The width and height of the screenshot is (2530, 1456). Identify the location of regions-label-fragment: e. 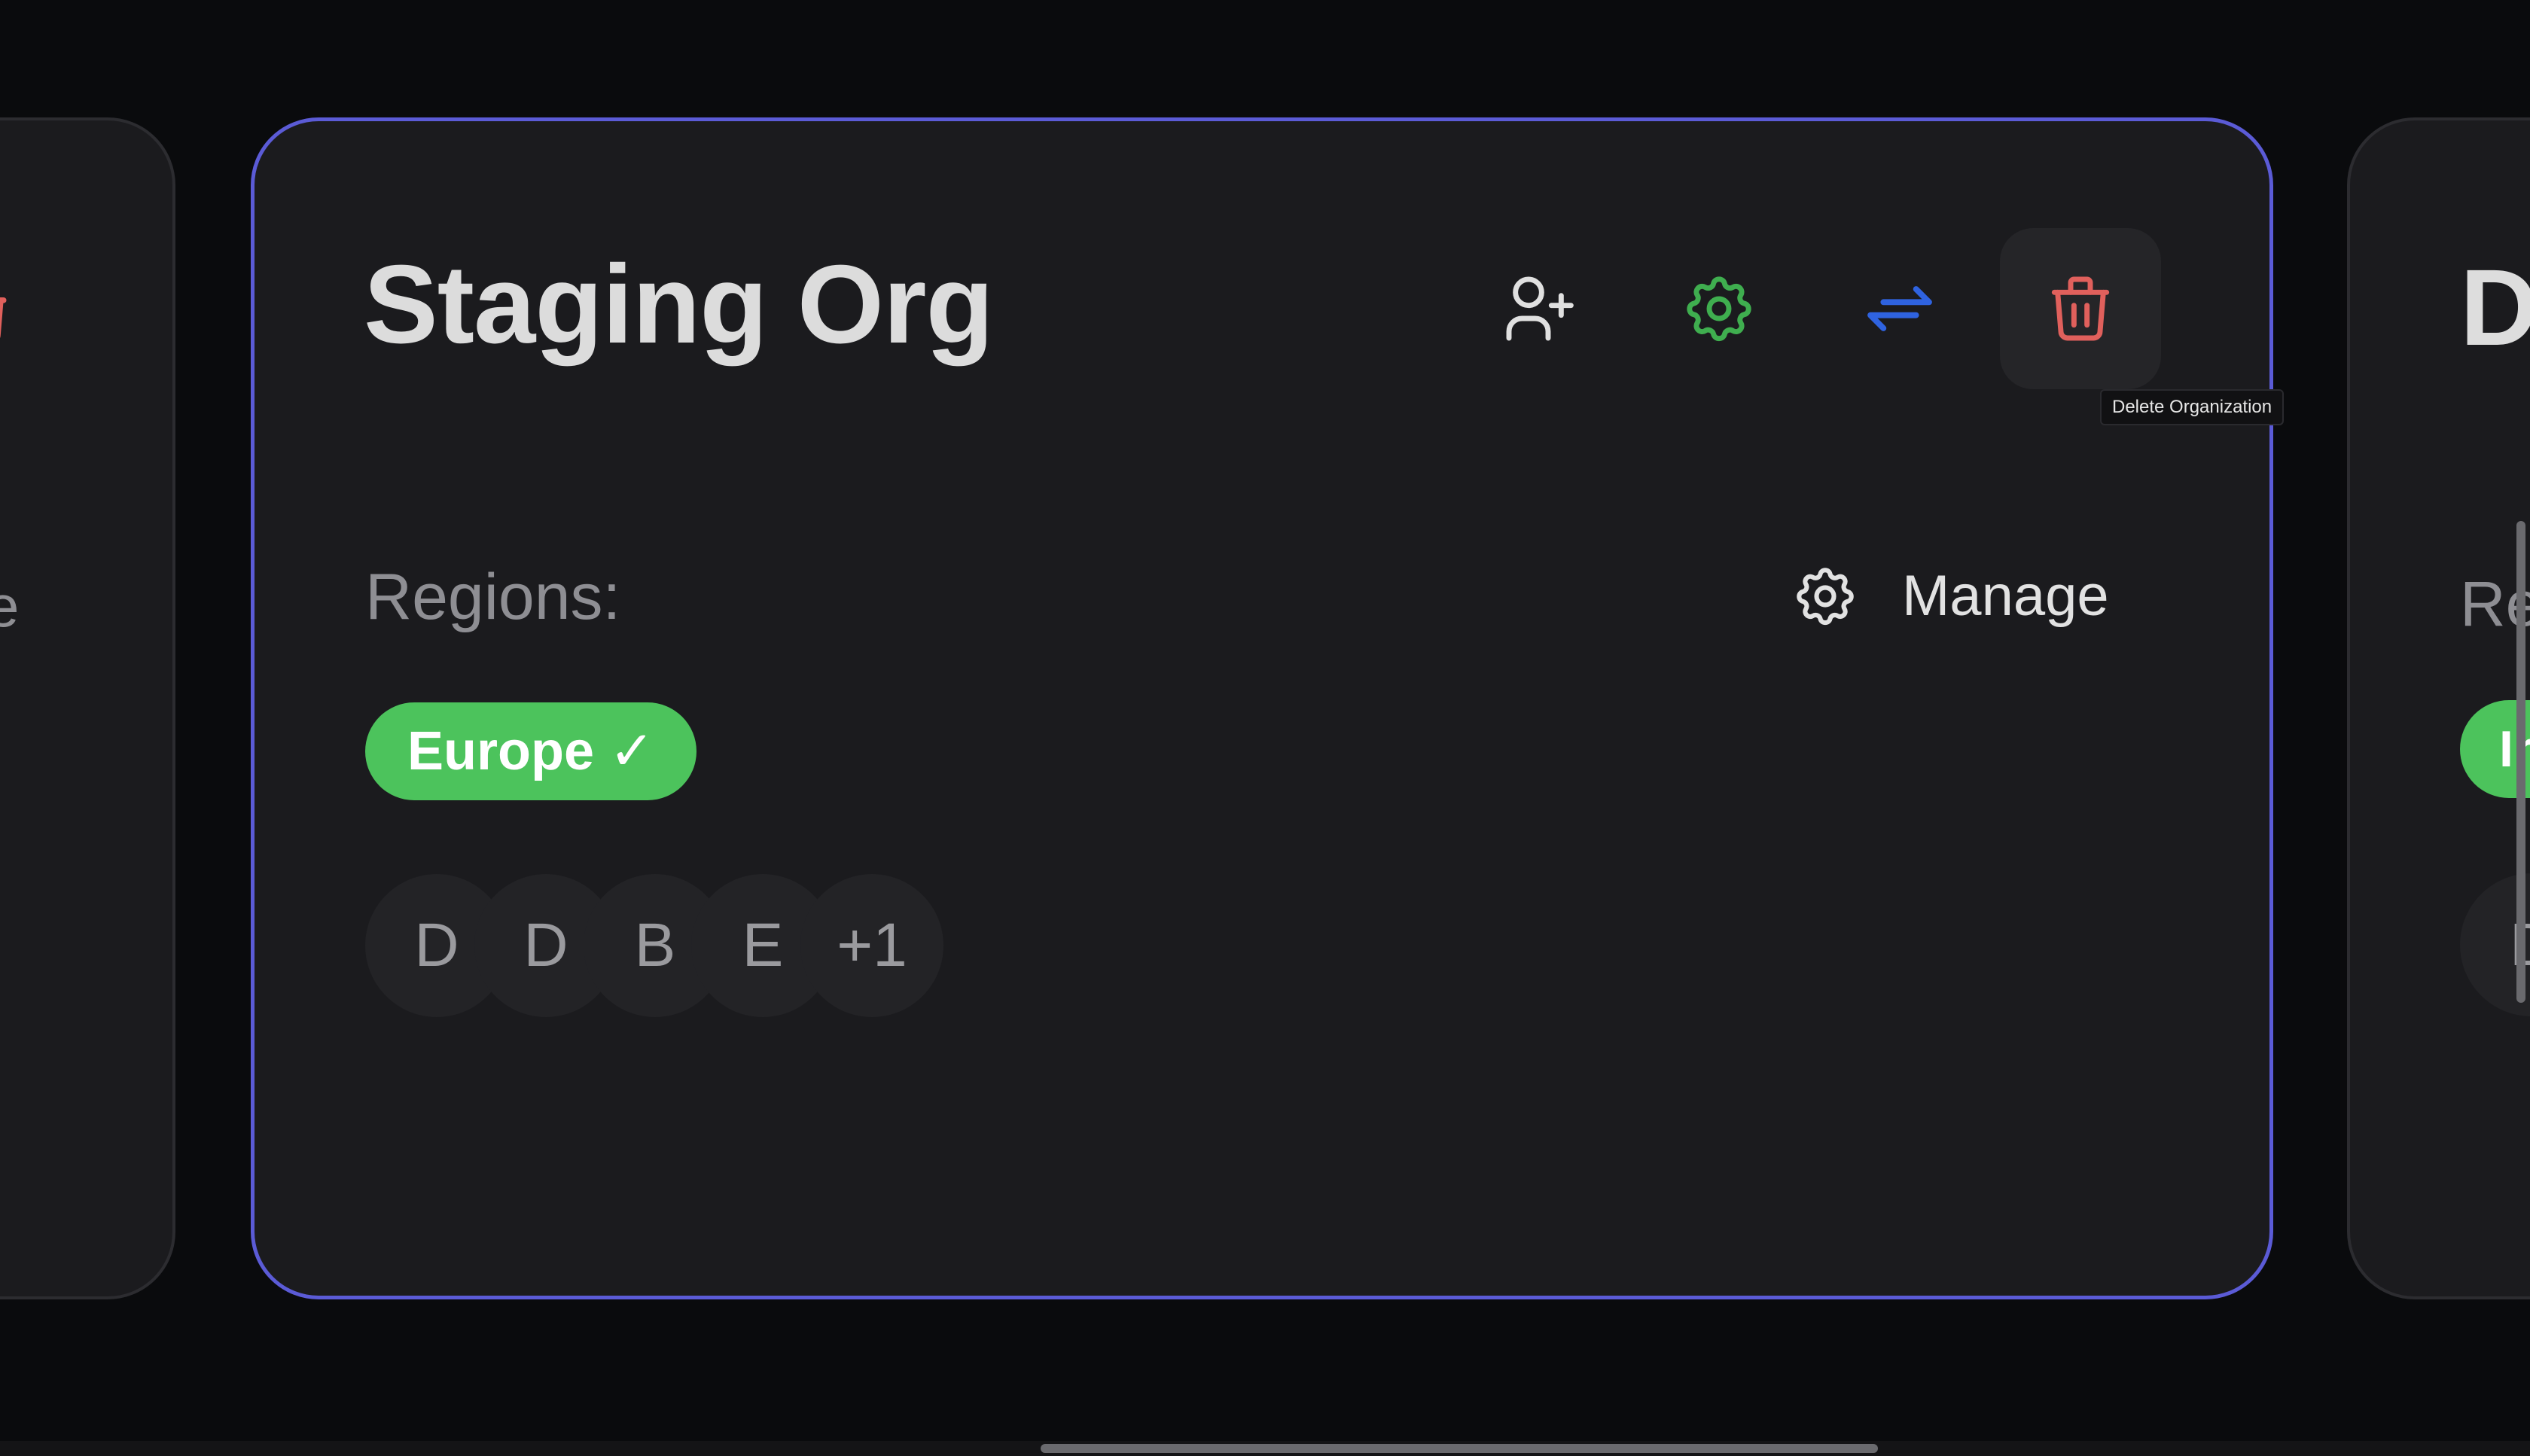
(10, 606).